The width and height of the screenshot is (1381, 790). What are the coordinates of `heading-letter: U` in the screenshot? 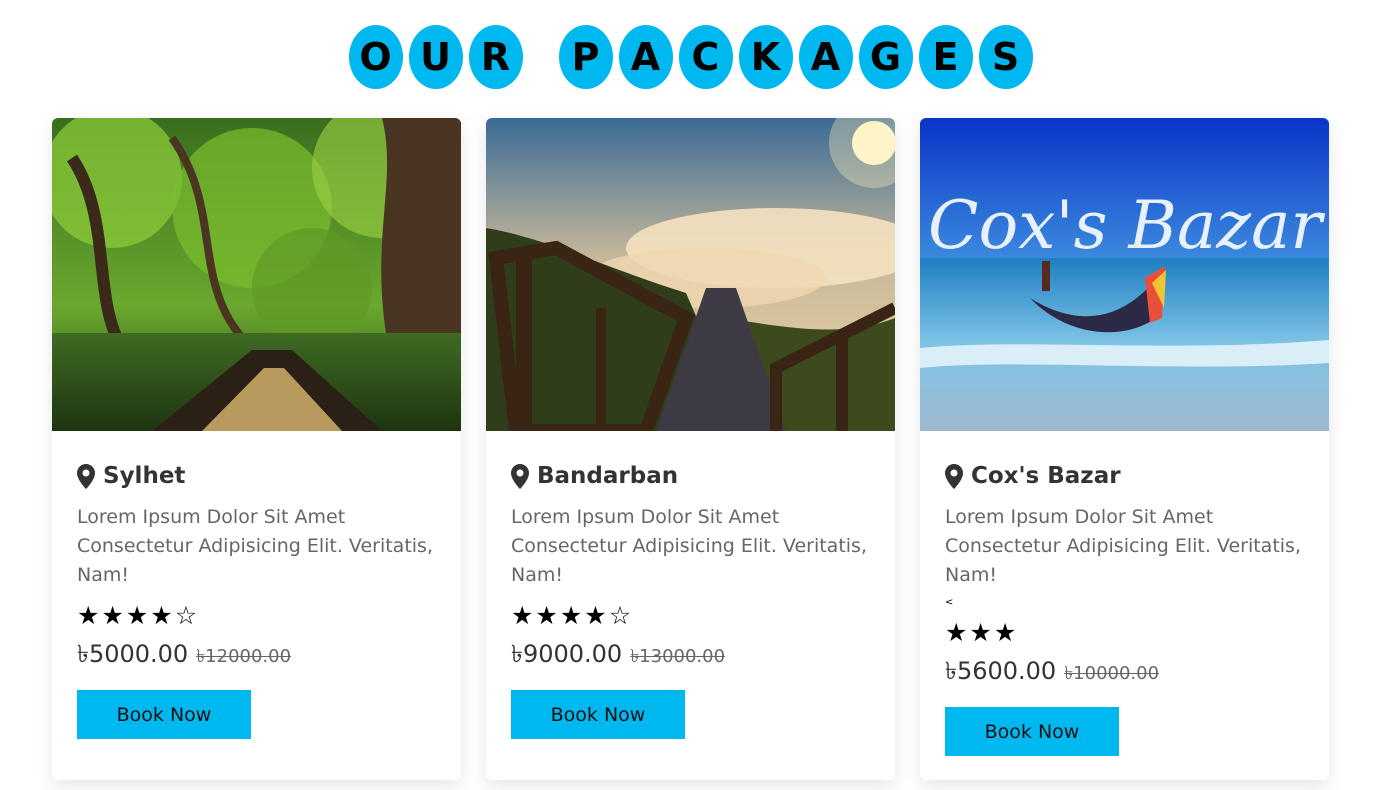 It's located at (435, 57).